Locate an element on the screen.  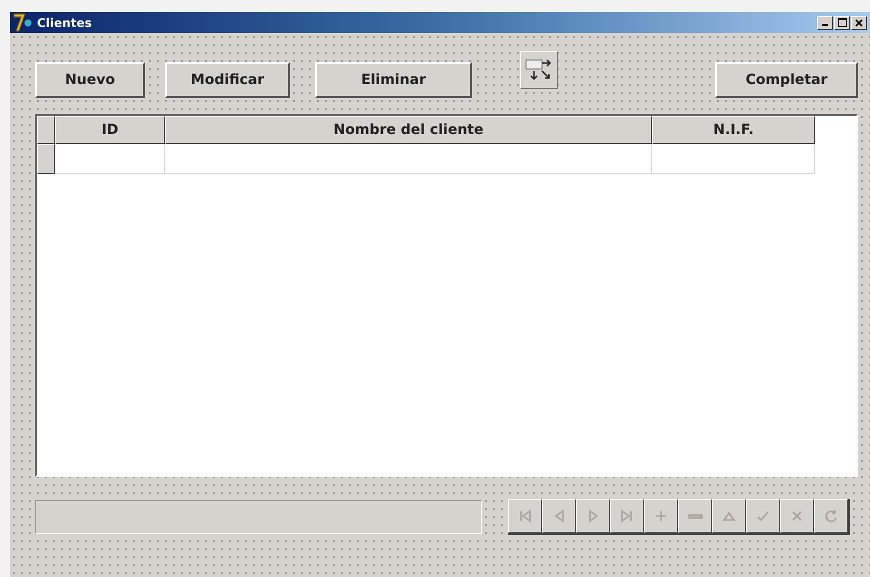
maximize-icon is located at coordinates (842, 22).